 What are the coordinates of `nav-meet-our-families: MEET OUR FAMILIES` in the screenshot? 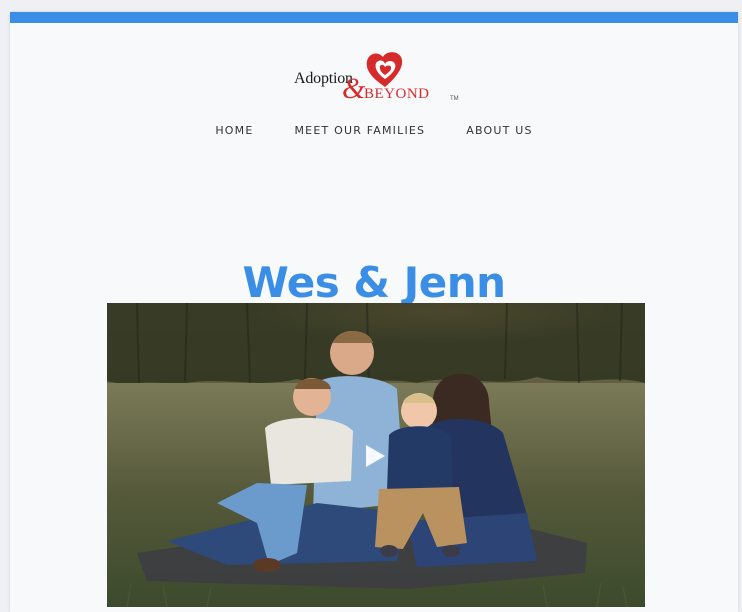 It's located at (359, 130).